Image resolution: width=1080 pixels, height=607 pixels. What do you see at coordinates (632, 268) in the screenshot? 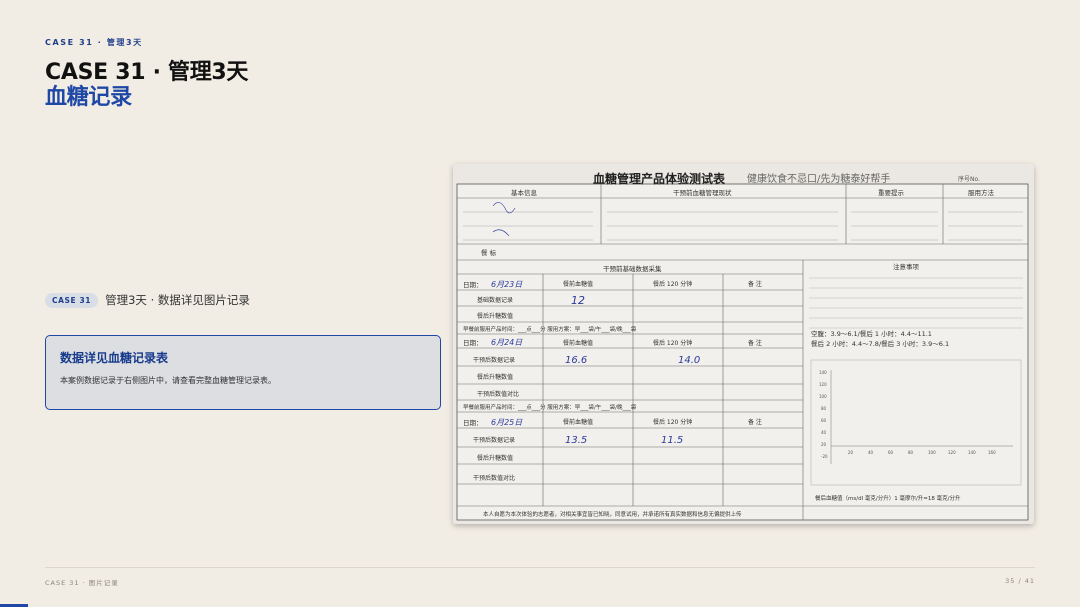
I see `baseline-header: 干预前基础数据采集` at bounding box center [632, 268].